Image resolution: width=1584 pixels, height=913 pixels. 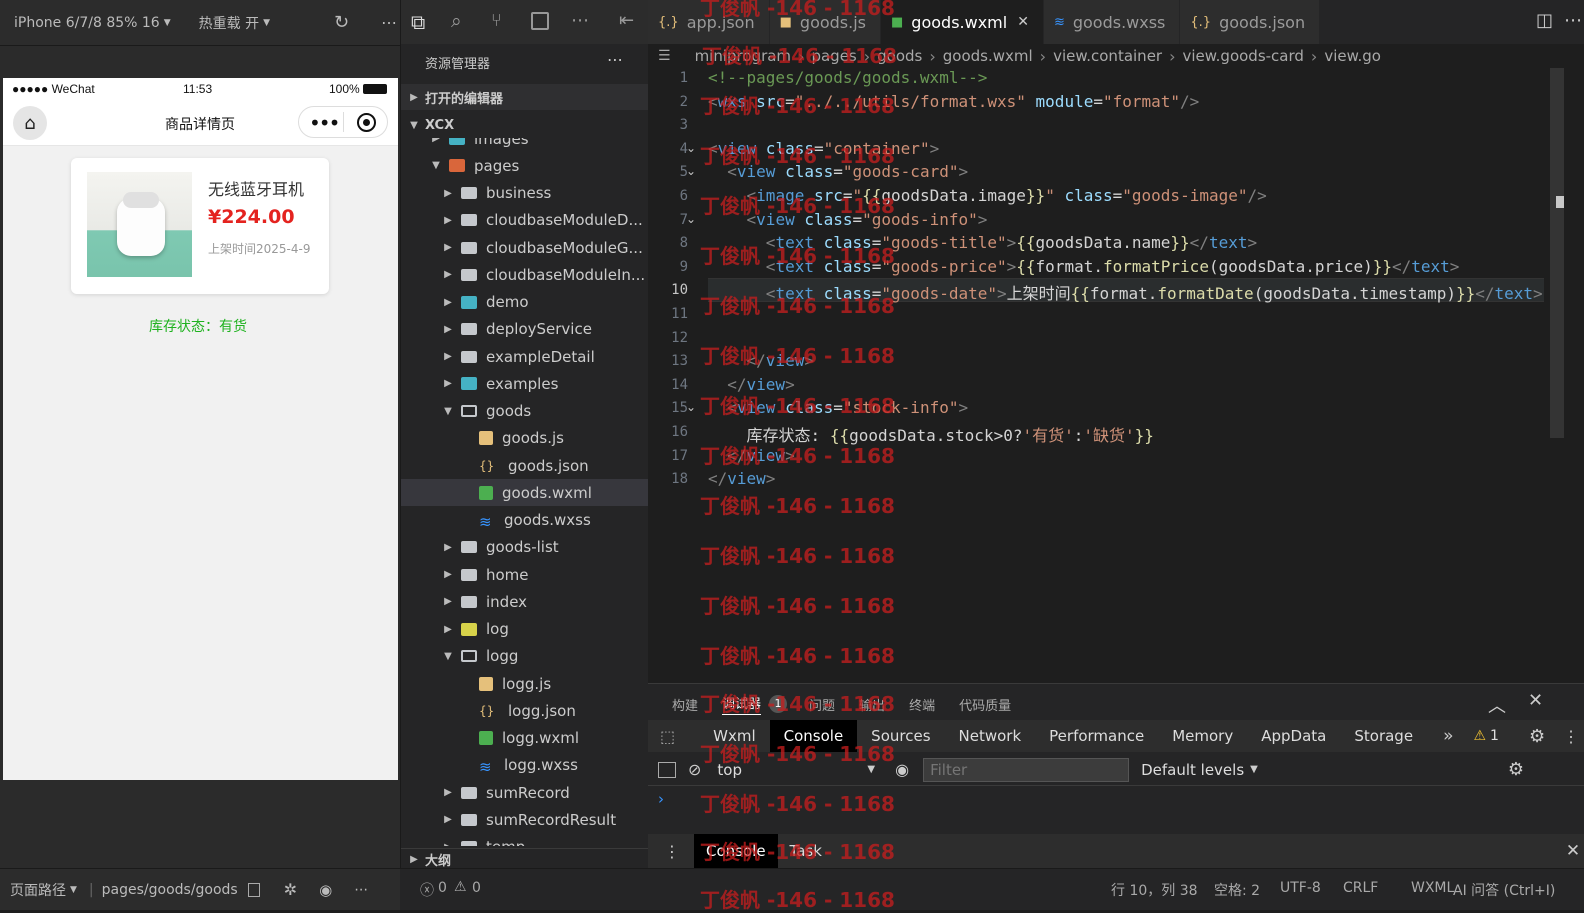 What do you see at coordinates (341, 22) in the screenshot?
I see `refresh-icon: ↻` at bounding box center [341, 22].